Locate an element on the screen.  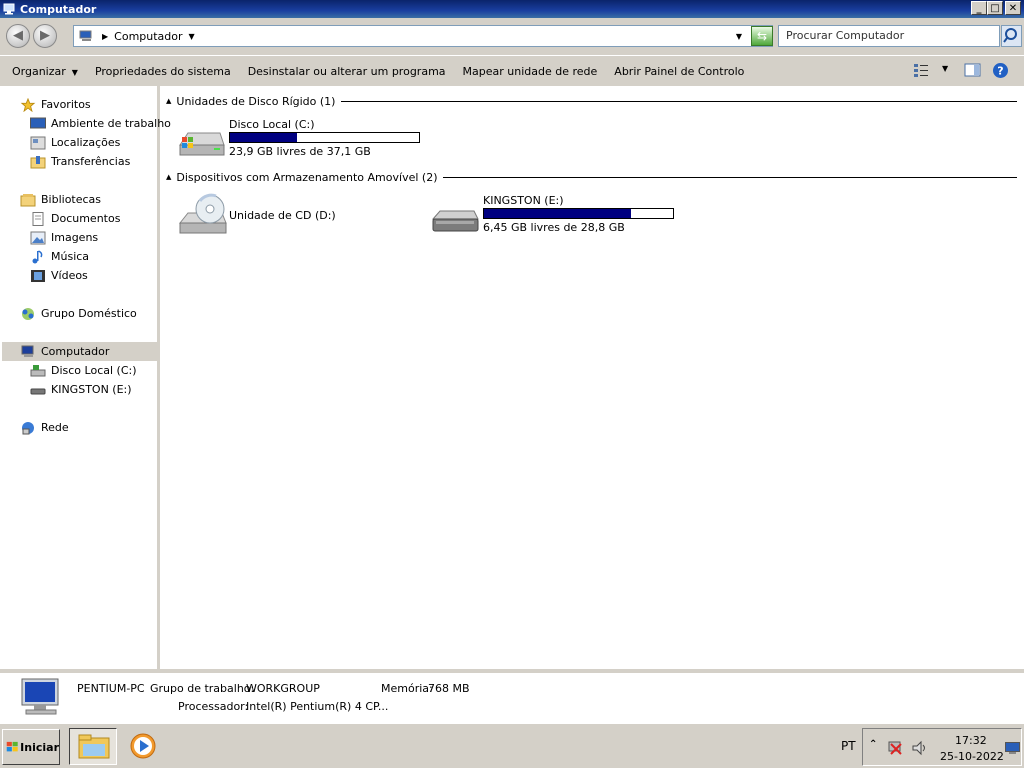
cd-drive-icon is located at coordinates (202, 213).